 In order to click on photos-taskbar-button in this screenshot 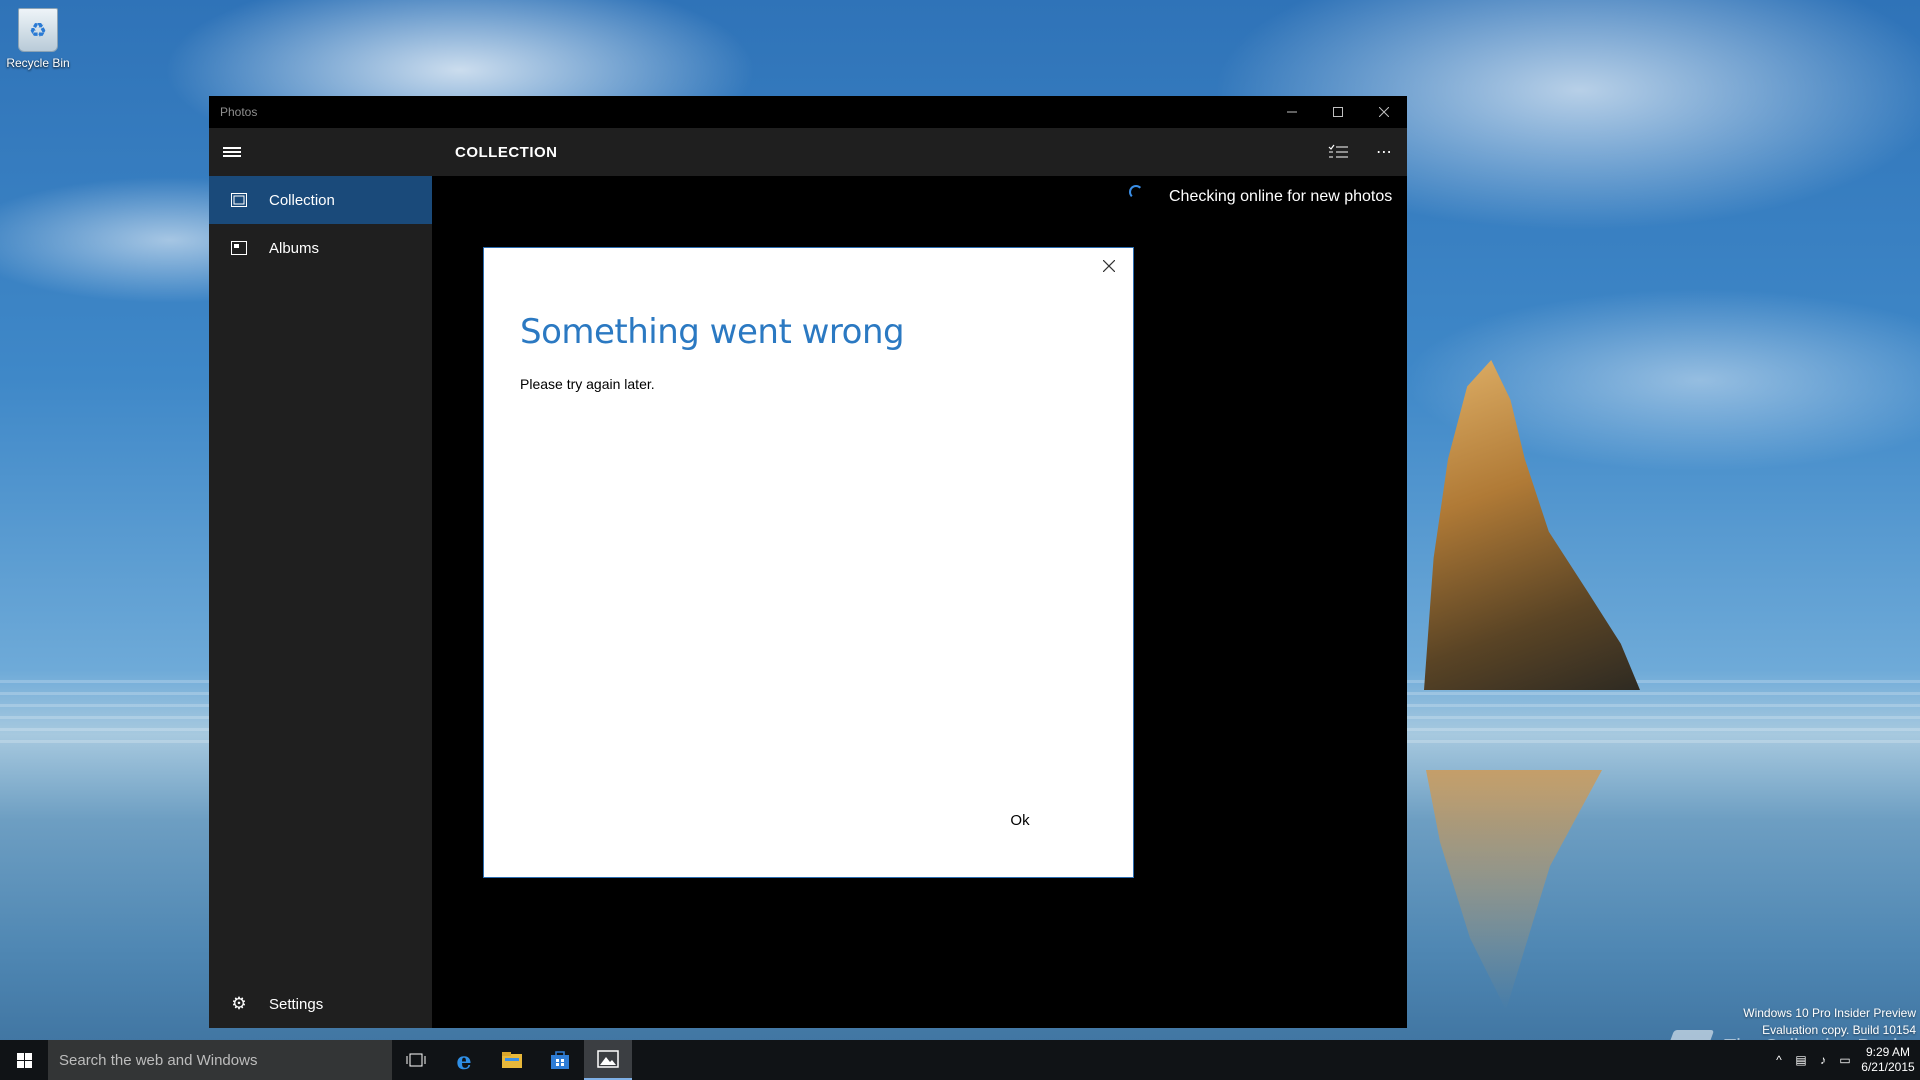, I will do `click(608, 1060)`.